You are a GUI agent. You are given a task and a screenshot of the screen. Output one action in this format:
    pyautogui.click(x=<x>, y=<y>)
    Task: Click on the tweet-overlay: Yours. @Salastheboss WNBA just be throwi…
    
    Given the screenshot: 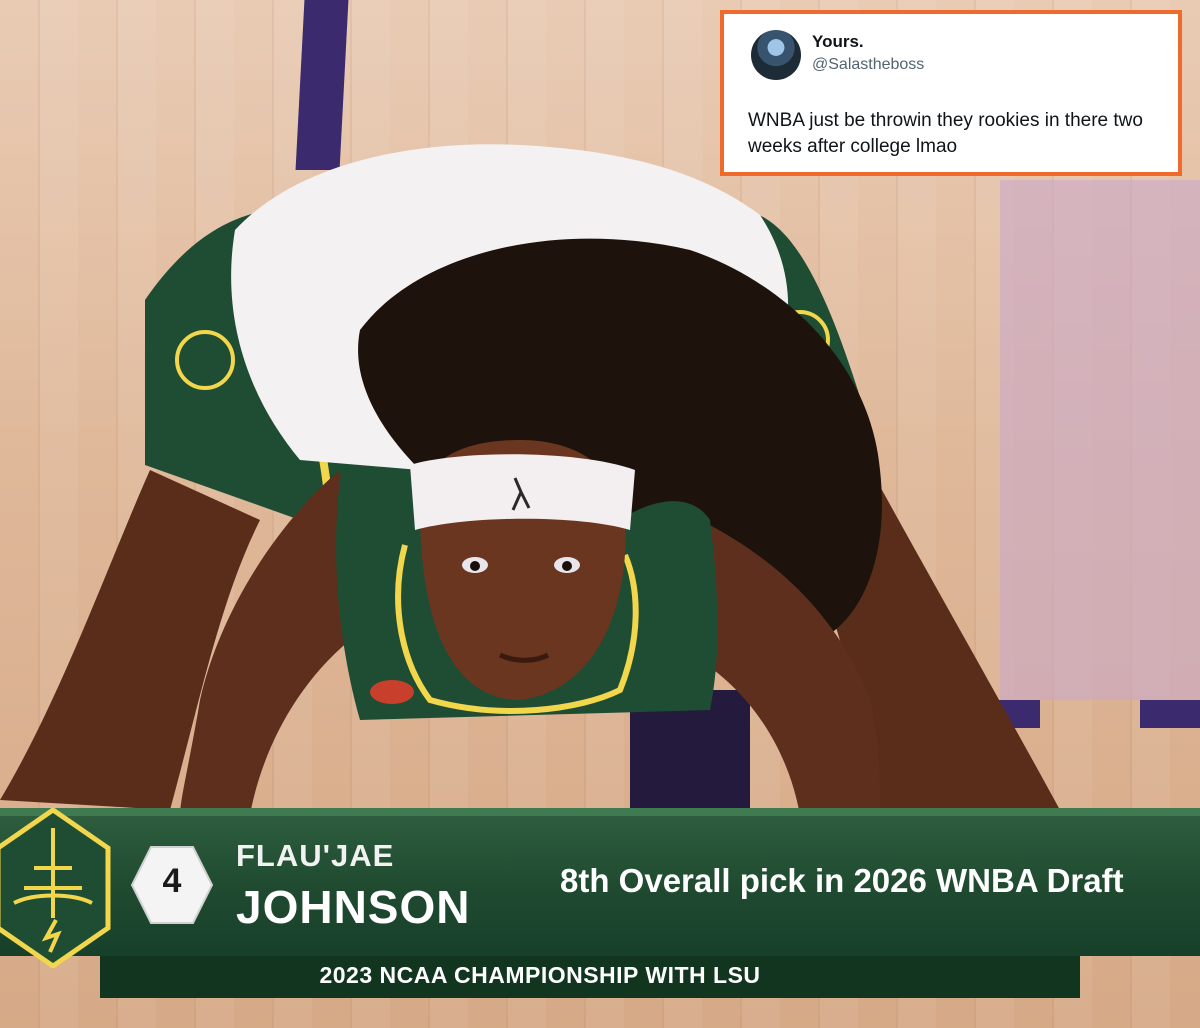 What is the action you would take?
    pyautogui.click(x=951, y=93)
    